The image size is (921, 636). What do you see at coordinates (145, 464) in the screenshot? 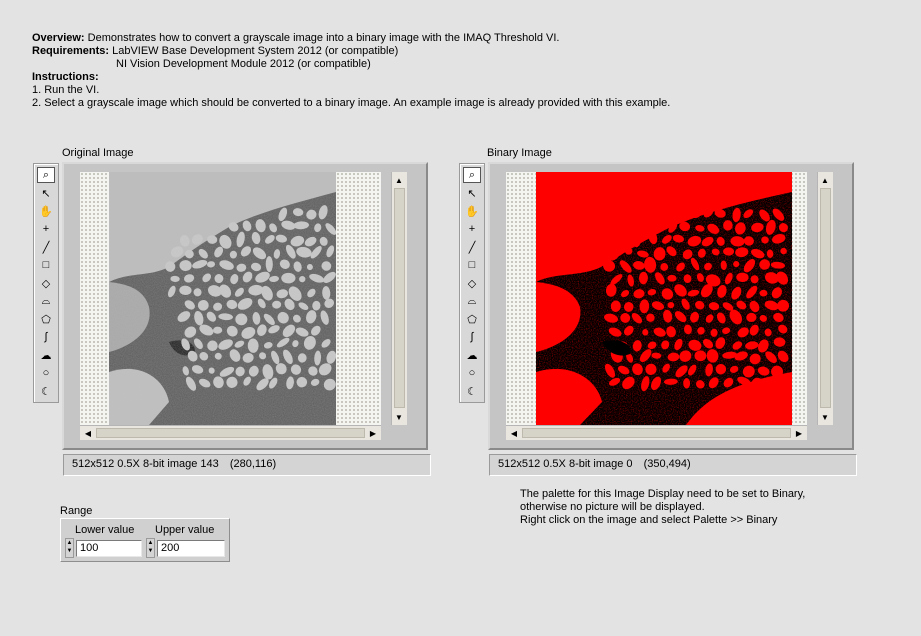
I see `image-info-text: 512x512 0.5X 8-bit image 143` at bounding box center [145, 464].